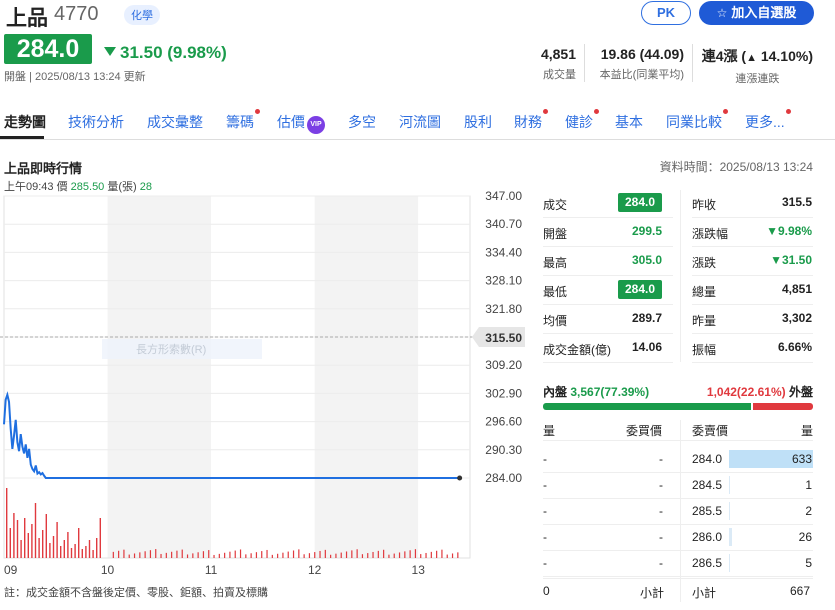  Describe the element at coordinates (704, 350) in the screenshot. I see `quote-label: 振幅` at that location.